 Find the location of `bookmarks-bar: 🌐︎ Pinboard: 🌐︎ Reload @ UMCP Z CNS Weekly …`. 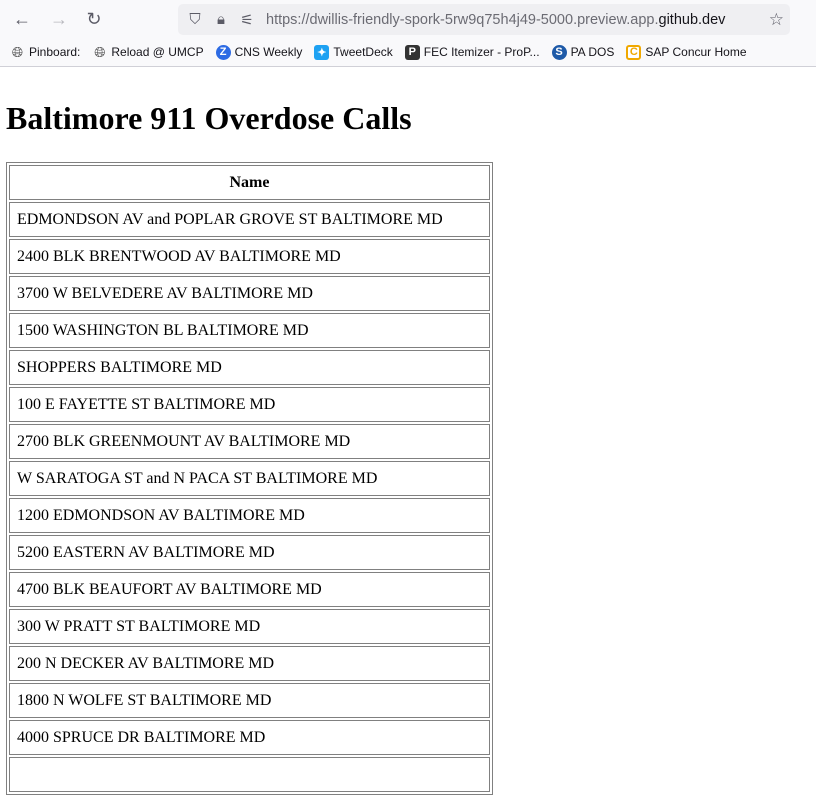

bookmarks-bar: 🌐︎ Pinboard: 🌐︎ Reload @ UMCP Z CNS Weekly … is located at coordinates (408, 52).